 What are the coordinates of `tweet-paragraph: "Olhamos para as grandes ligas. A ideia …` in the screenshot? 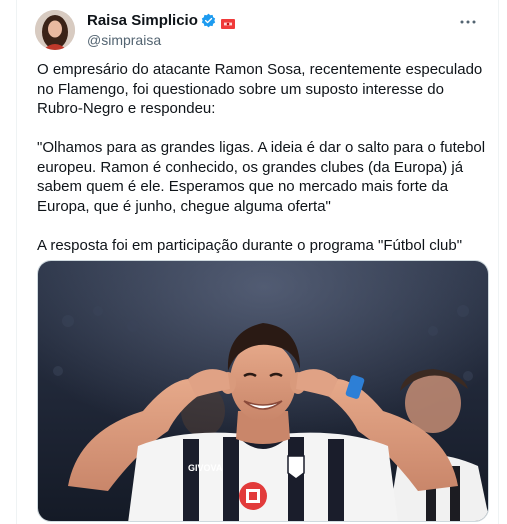 It's located at (261, 177).